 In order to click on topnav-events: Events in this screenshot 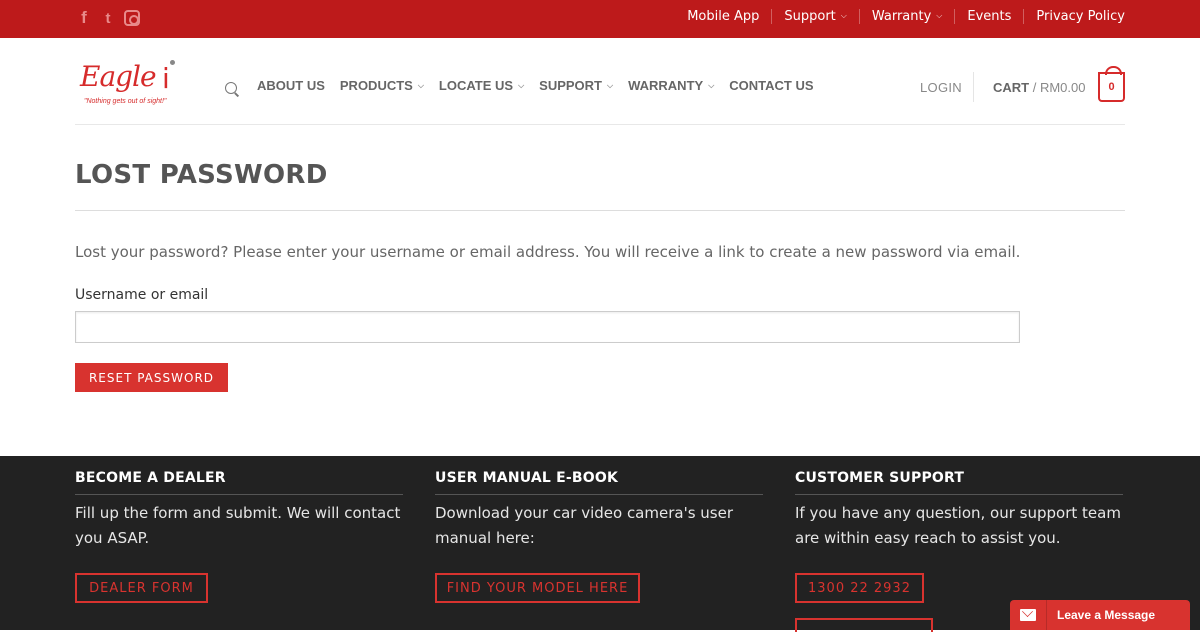, I will do `click(988, 16)`.